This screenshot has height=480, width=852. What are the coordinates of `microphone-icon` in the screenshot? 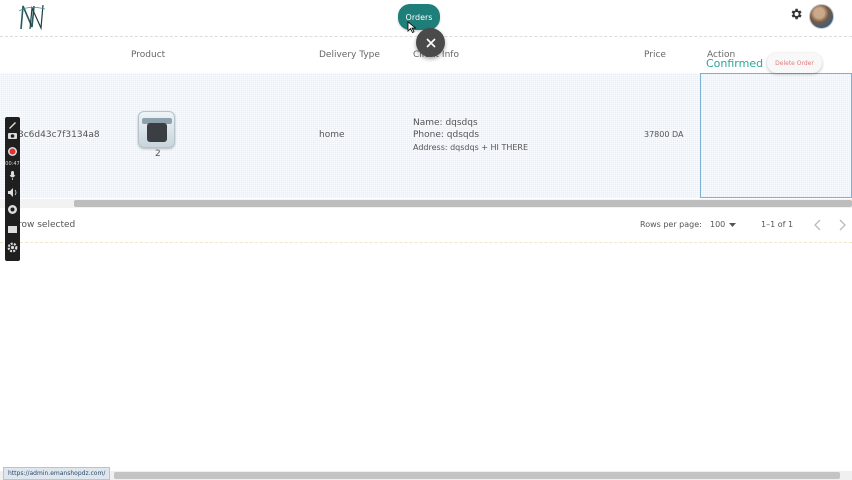 It's located at (12, 175).